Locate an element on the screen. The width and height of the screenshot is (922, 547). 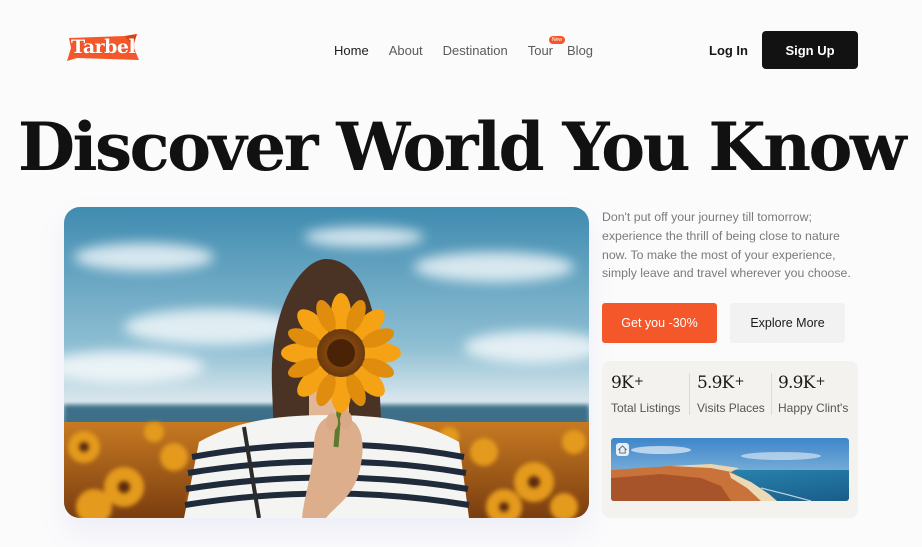
stat-number: 5.9K is located at coordinates (715, 383).